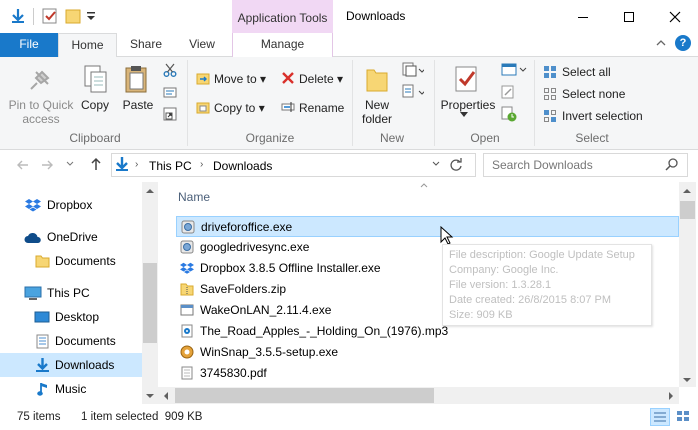 The width and height of the screenshot is (698, 430). I want to click on up-arrow-icon, so click(96, 164).